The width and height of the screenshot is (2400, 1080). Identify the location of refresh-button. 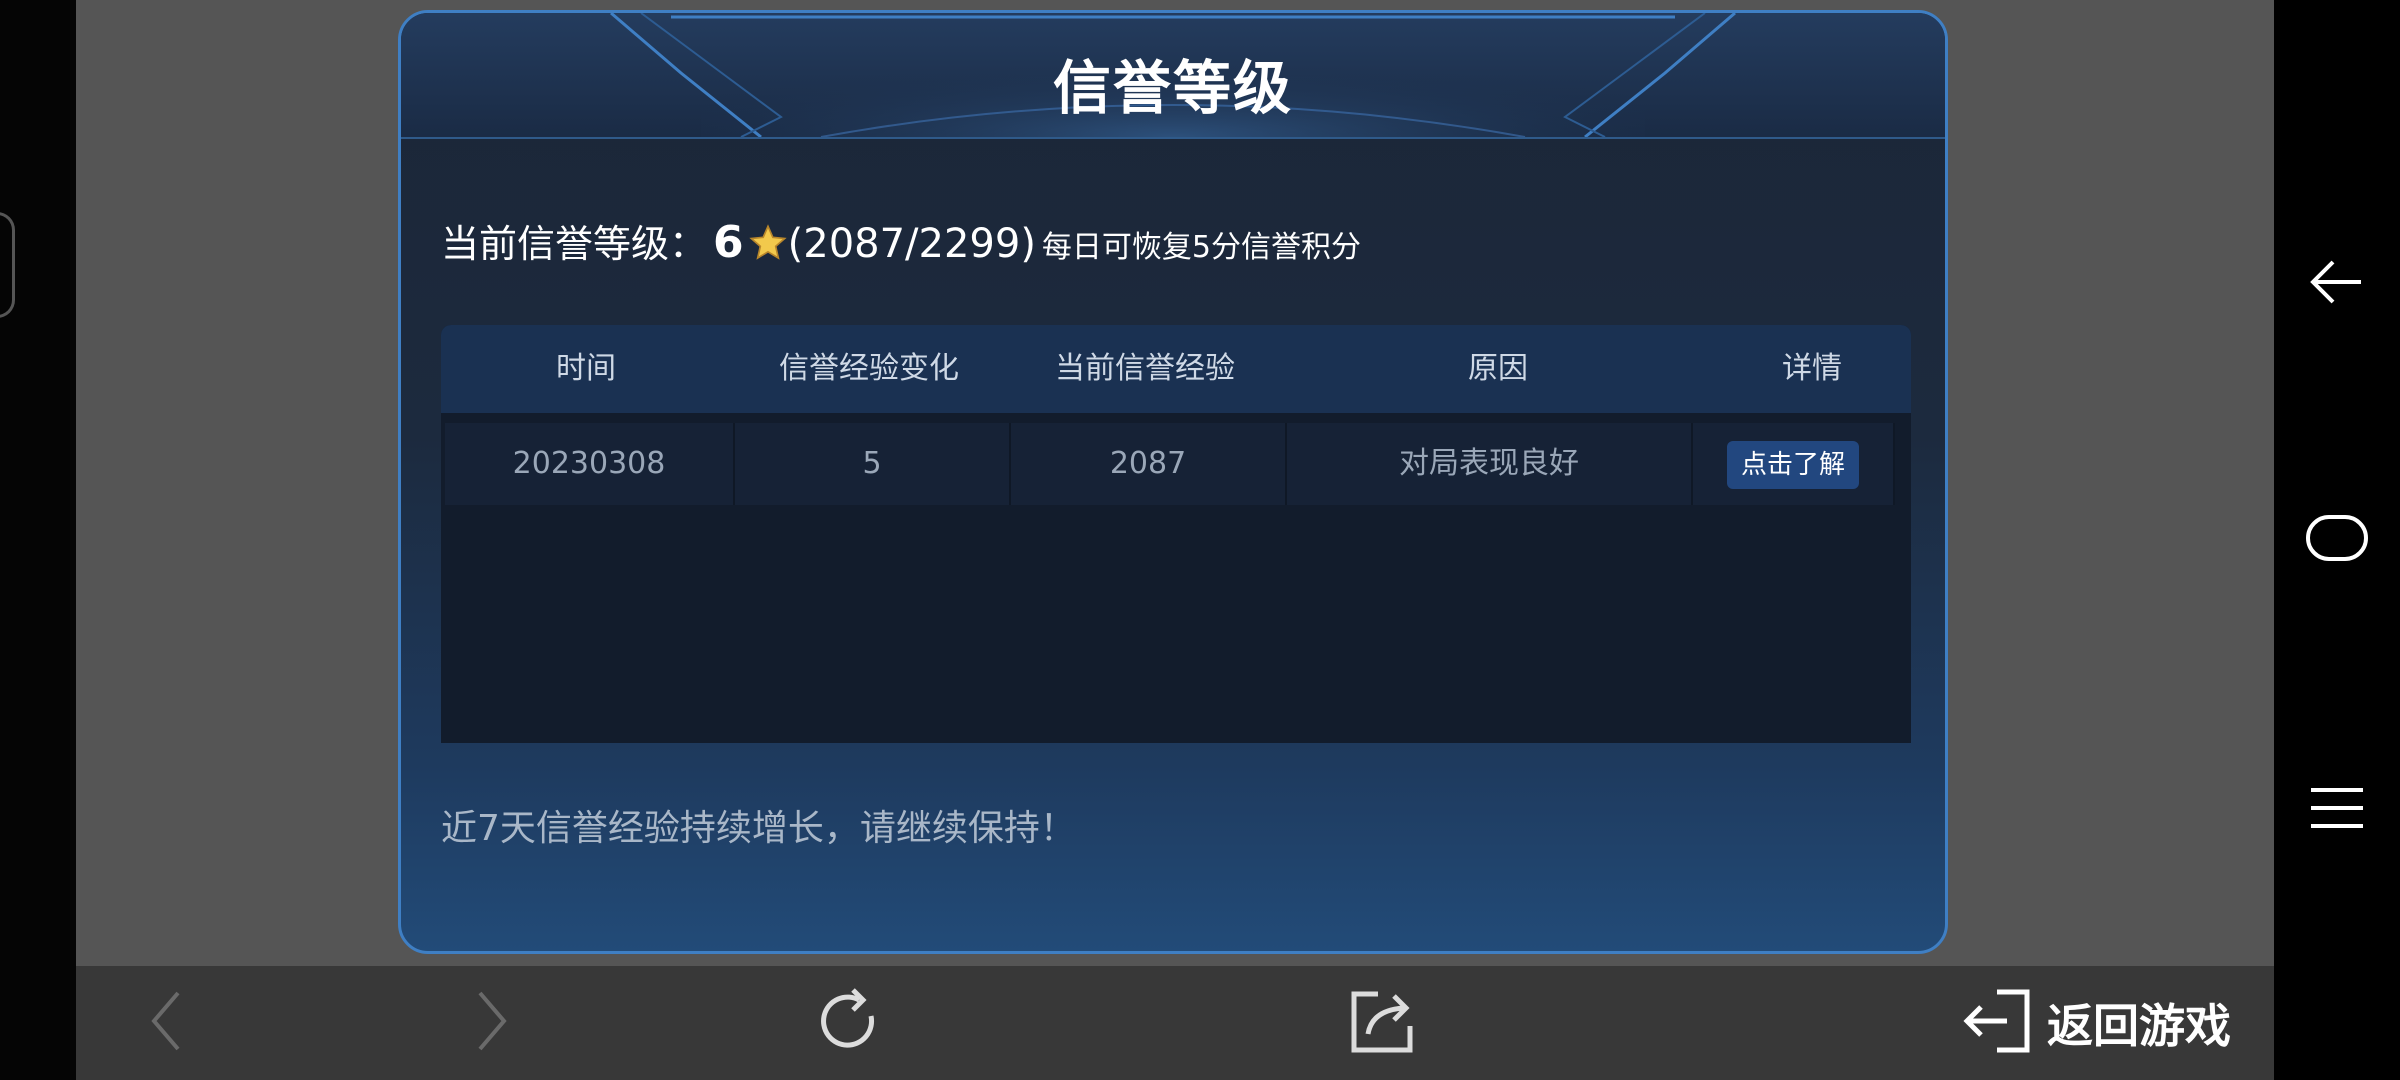
(848, 1023).